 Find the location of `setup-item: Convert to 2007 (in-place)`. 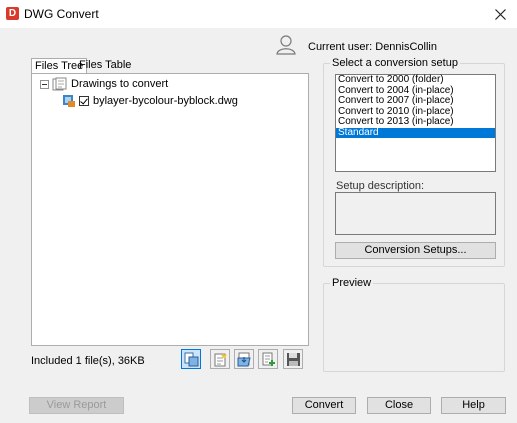

setup-item: Convert to 2007 (in-place) is located at coordinates (415, 101).